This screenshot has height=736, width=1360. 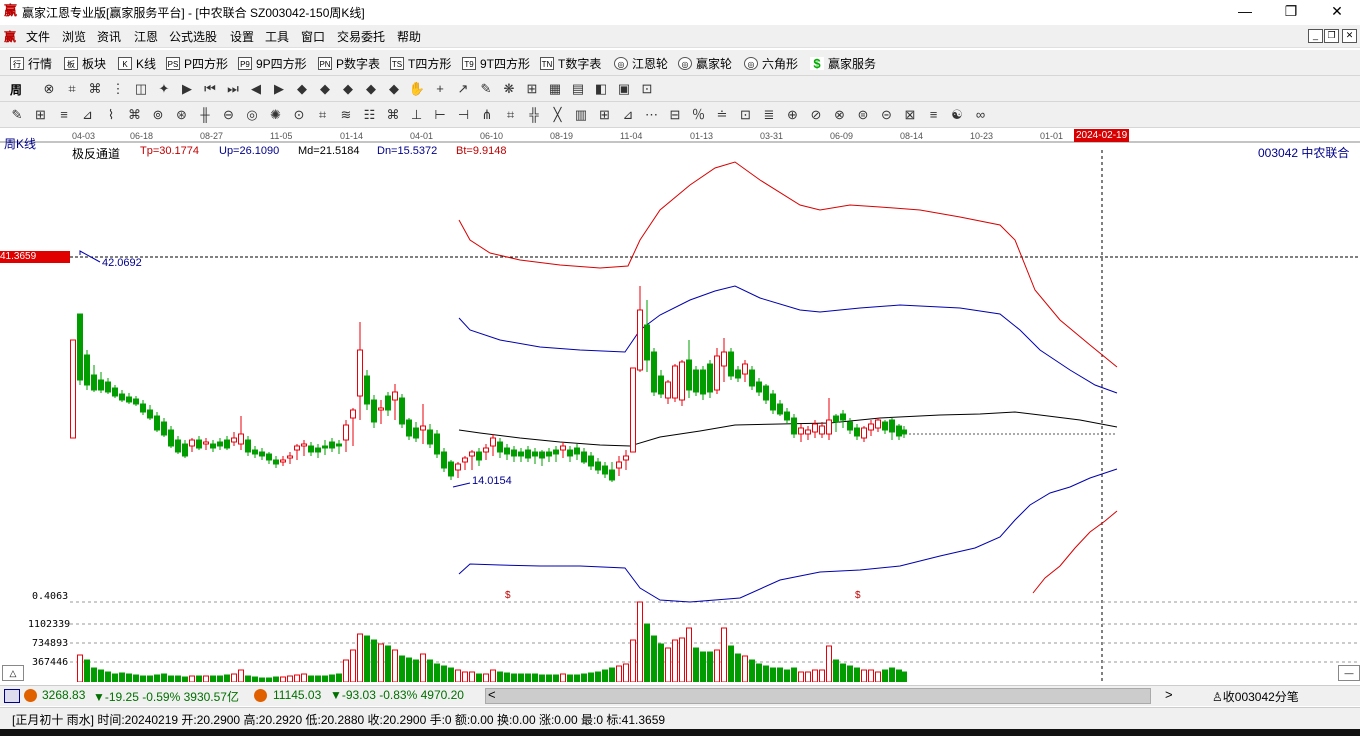 What do you see at coordinates (118, 89) in the screenshot?
I see `toolbar2-tool-icon: ⋮` at bounding box center [118, 89].